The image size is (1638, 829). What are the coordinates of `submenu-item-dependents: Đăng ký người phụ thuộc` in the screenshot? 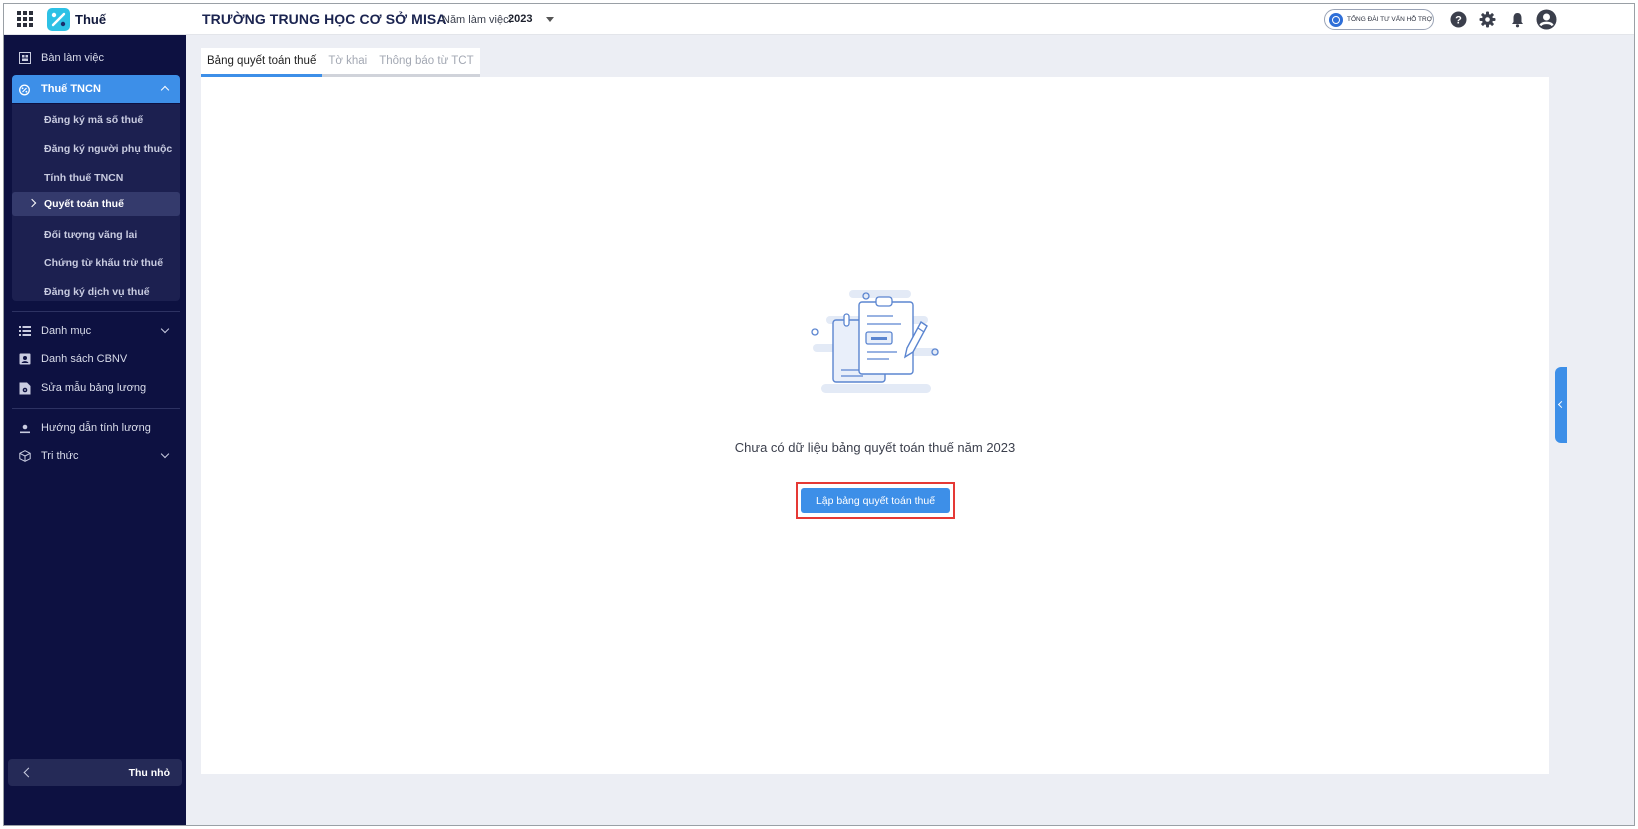 It's located at (96, 149).